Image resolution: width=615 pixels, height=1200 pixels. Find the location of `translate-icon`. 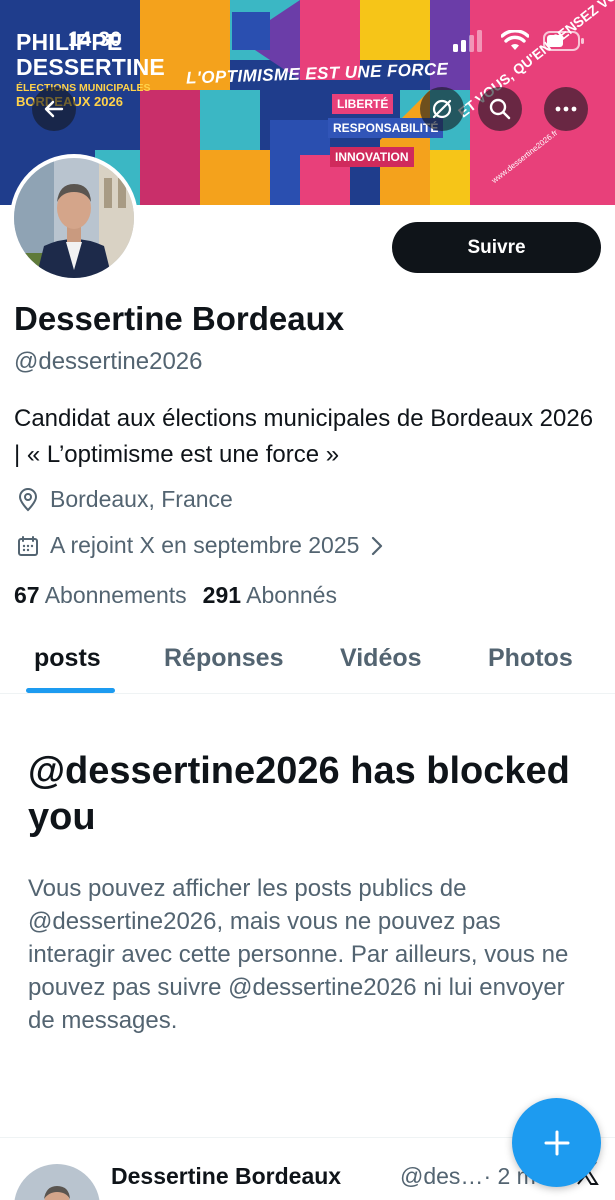

translate-icon is located at coordinates (442, 109).